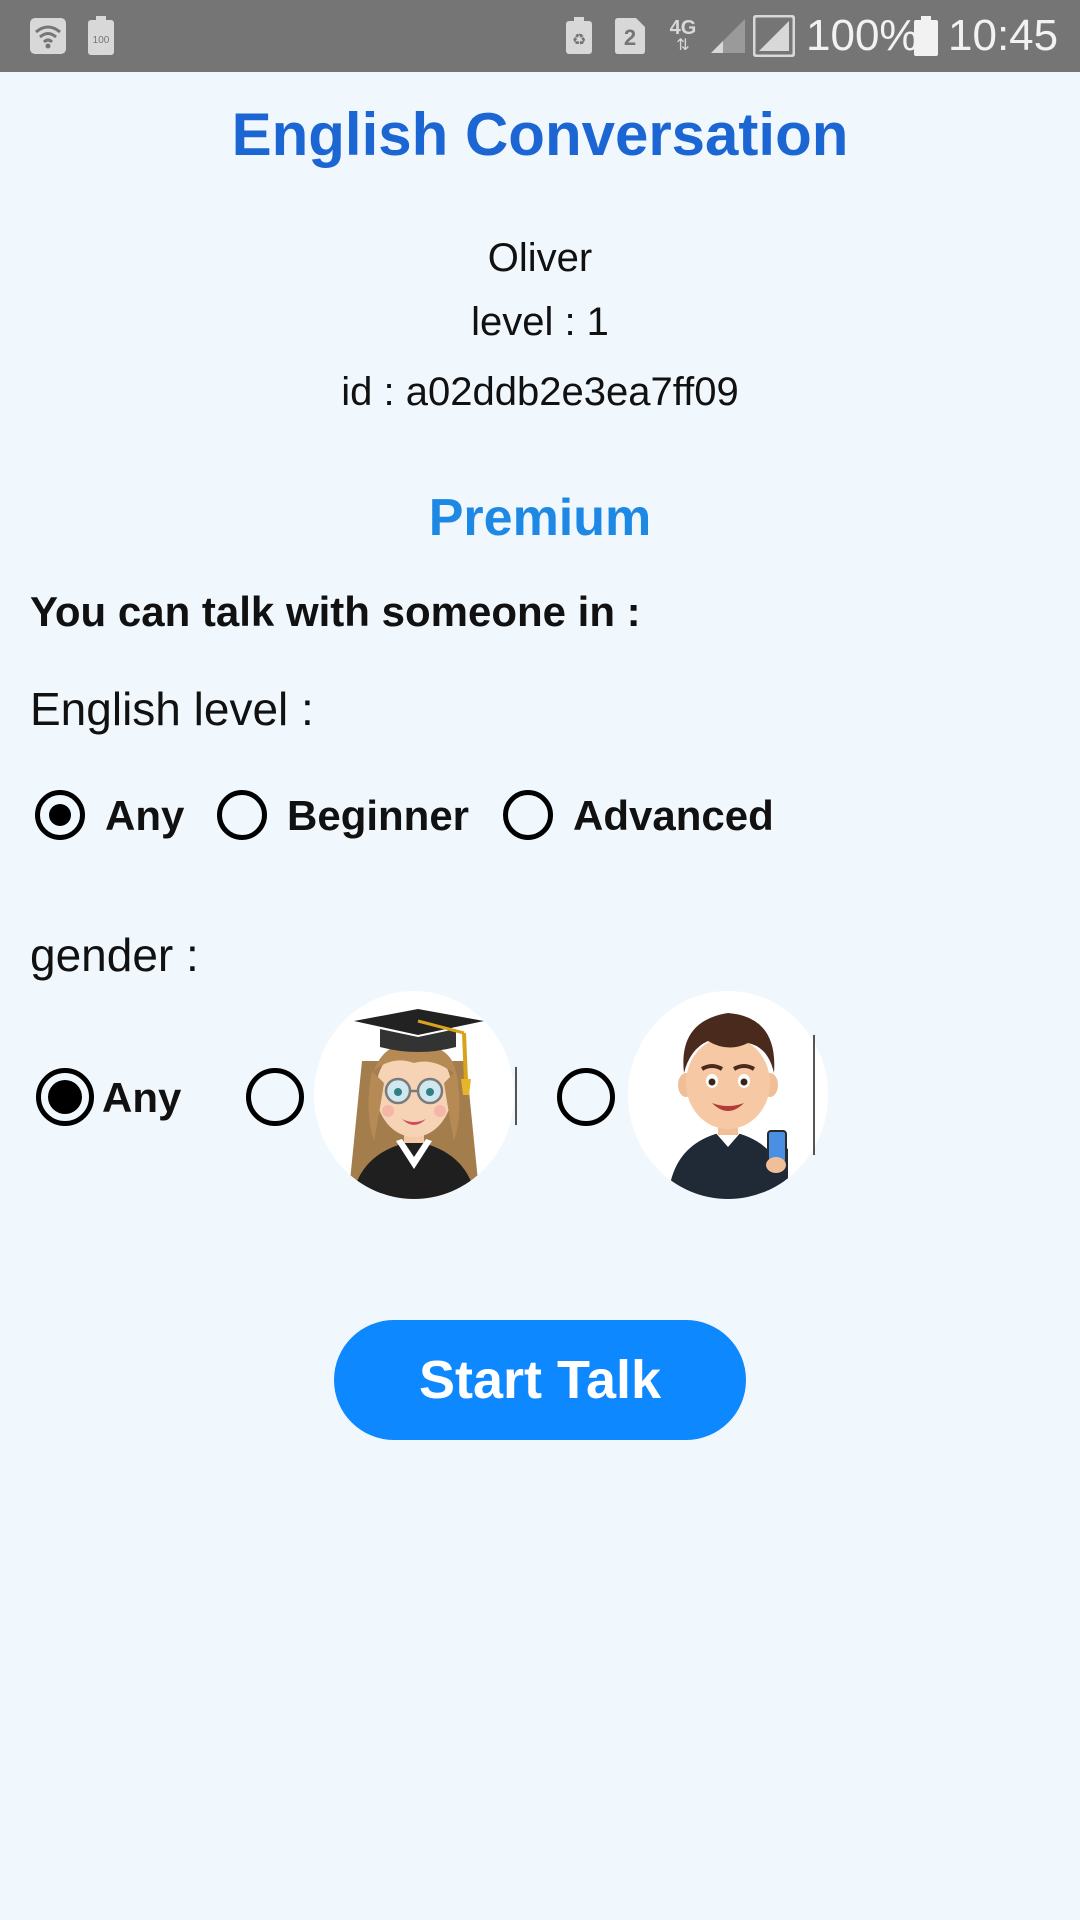 This screenshot has height=1920, width=1080. Describe the element at coordinates (774, 36) in the screenshot. I see `signal-full-icon` at that location.